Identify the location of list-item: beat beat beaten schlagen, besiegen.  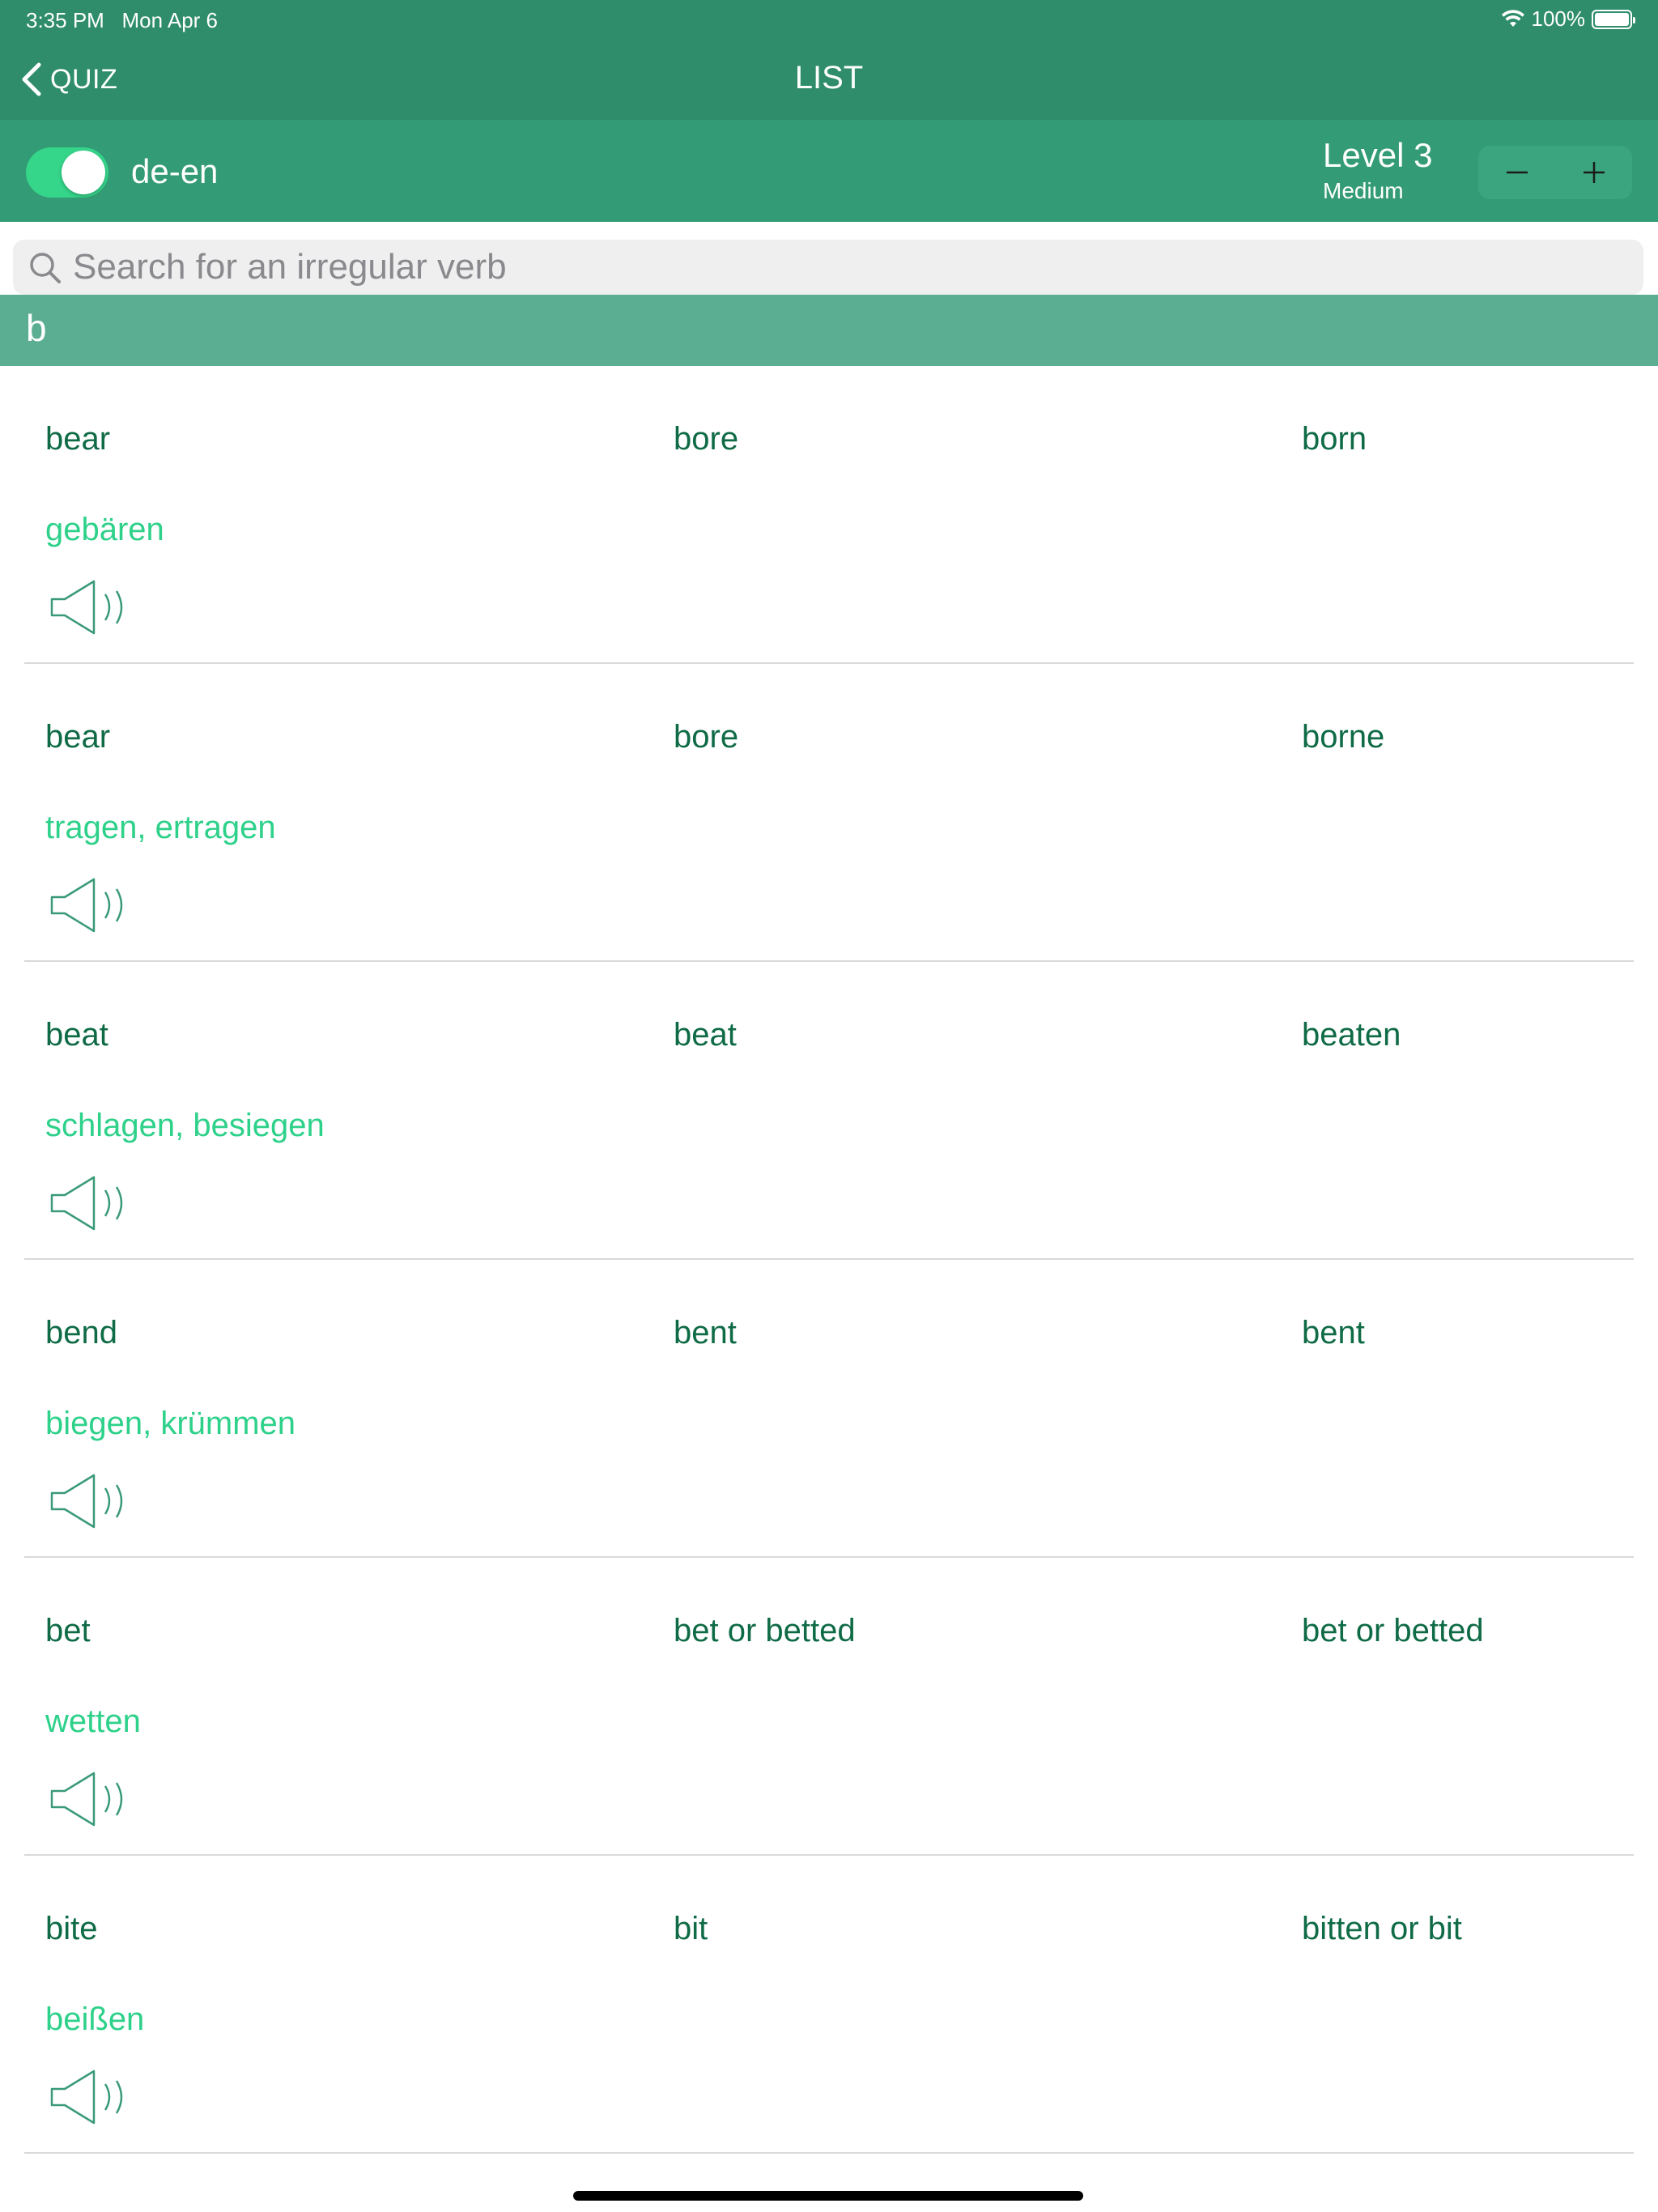
(829, 1111).